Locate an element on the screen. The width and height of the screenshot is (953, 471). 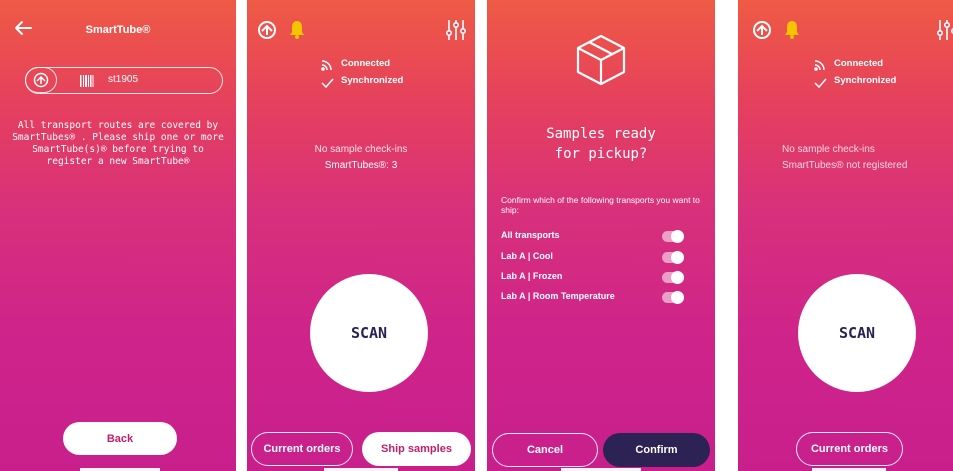
transport-label: Lab A | Cool is located at coordinates (527, 256).